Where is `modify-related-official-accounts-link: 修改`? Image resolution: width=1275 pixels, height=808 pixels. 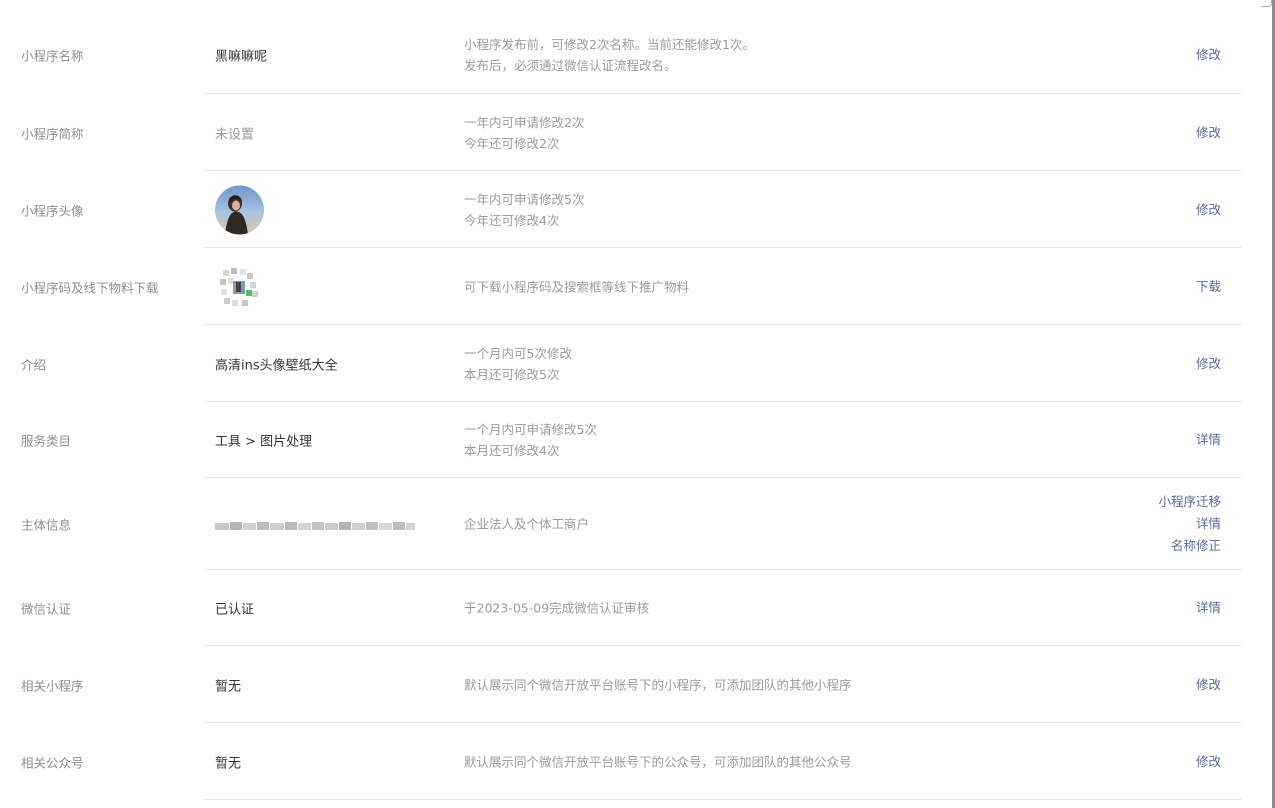 modify-related-official-accounts-link: 修改 is located at coordinates (1208, 762).